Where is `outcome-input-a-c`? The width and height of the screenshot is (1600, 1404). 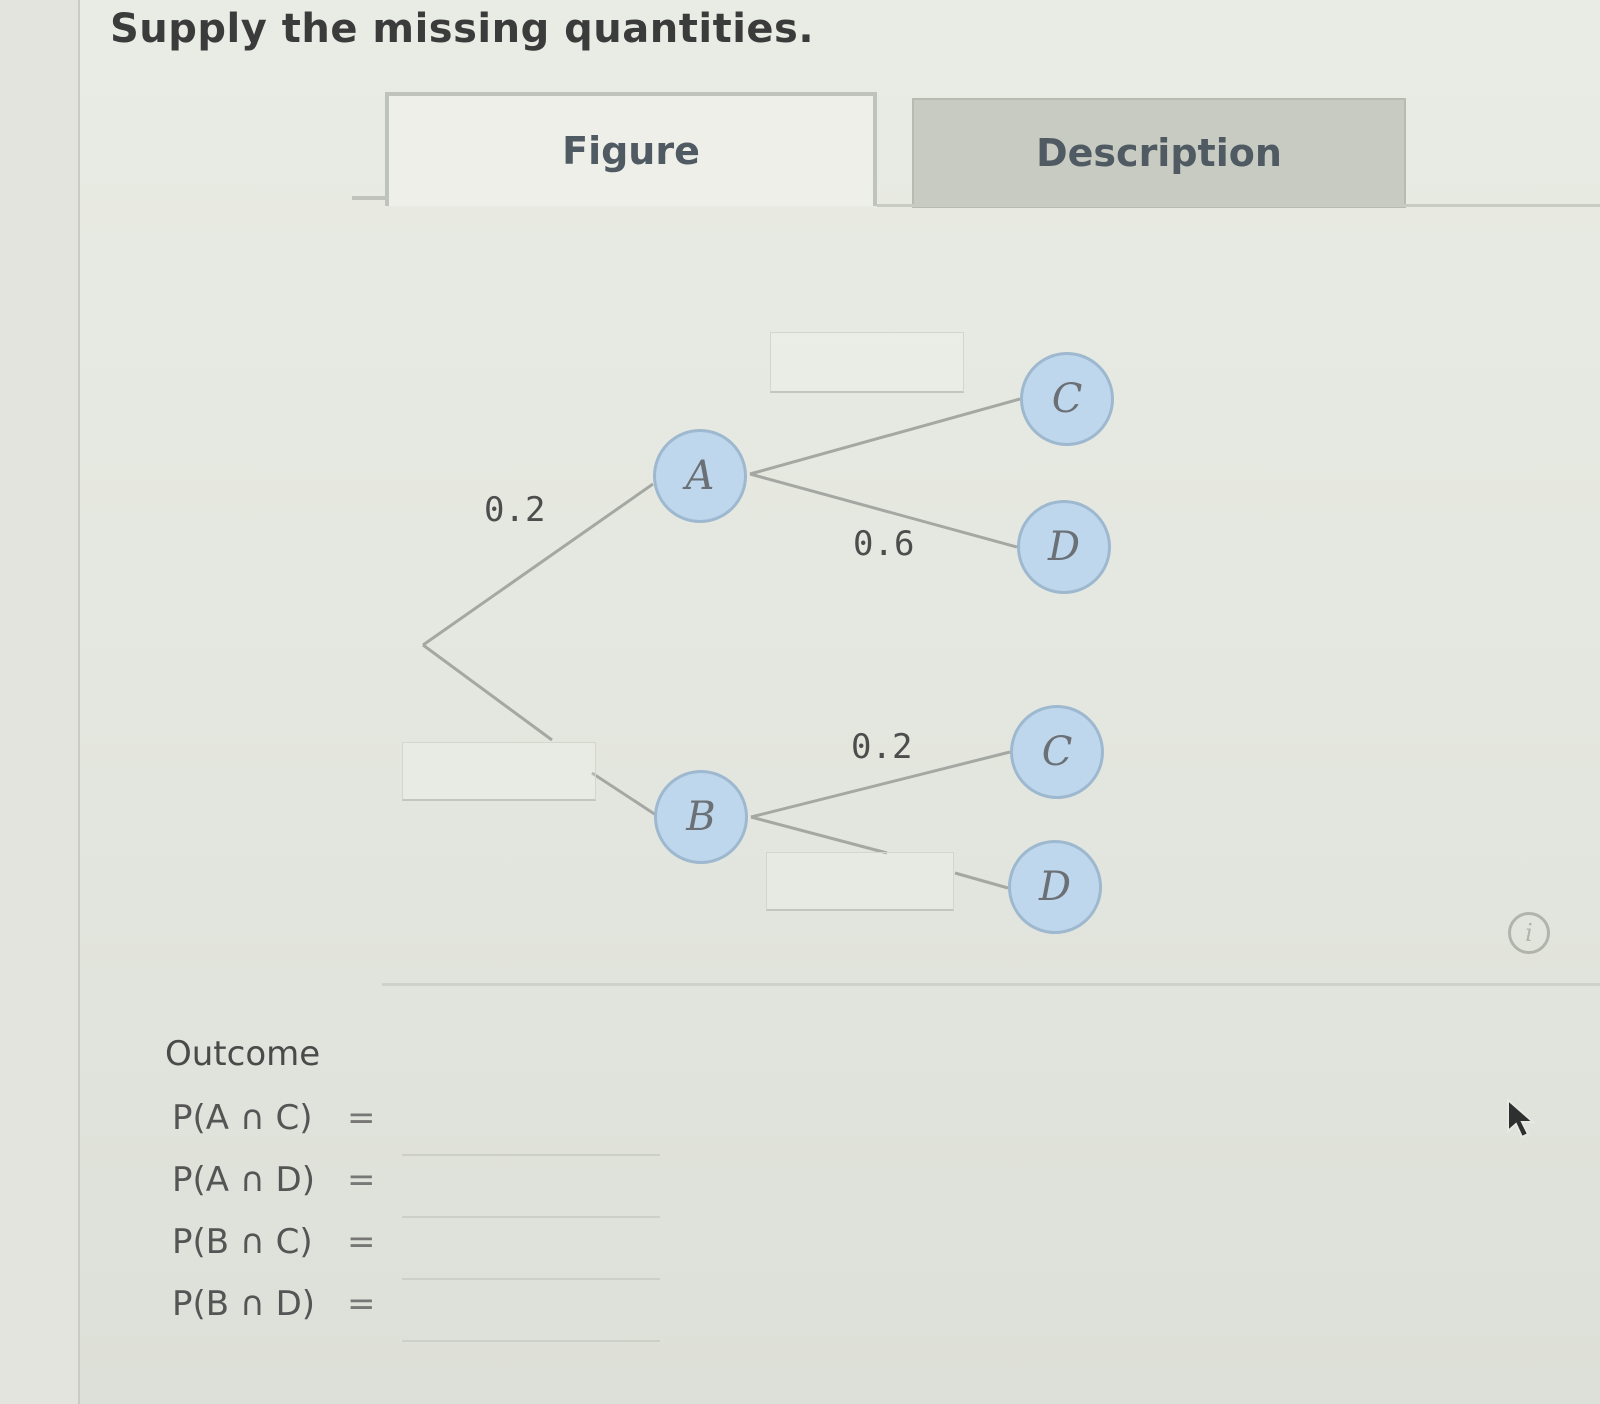
outcome-input-a-c is located at coordinates (531, 1140).